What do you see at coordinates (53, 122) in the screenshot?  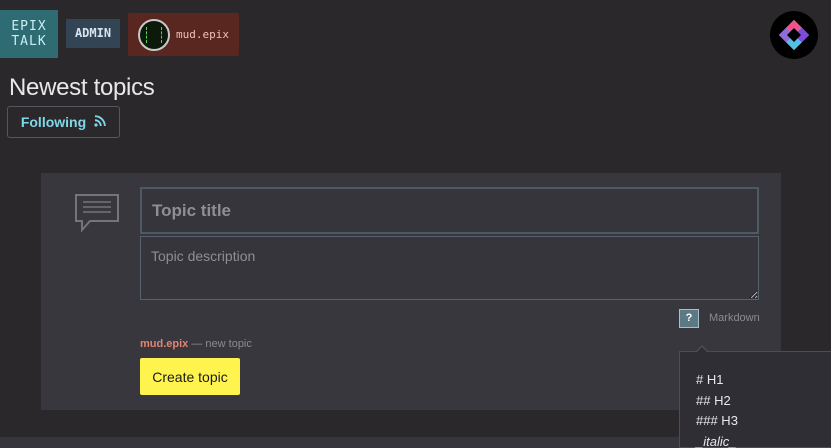 I see `following-label: Following` at bounding box center [53, 122].